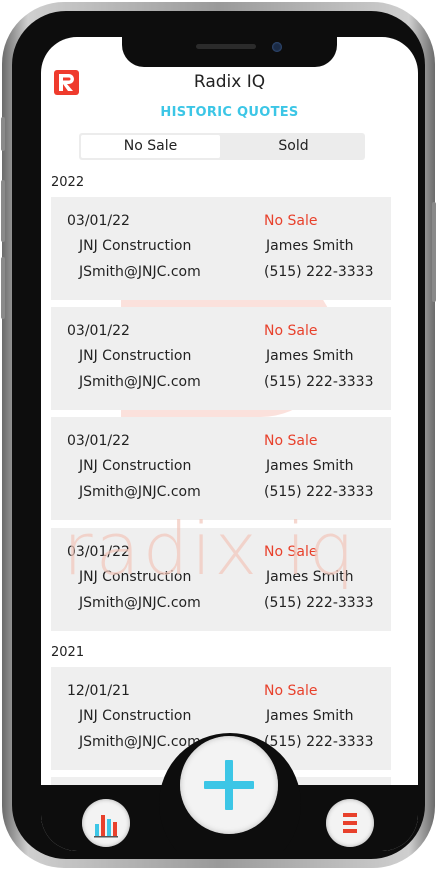  Describe the element at coordinates (229, 112) in the screenshot. I see `page-subtitle: HISTORIC QUOTES` at that location.